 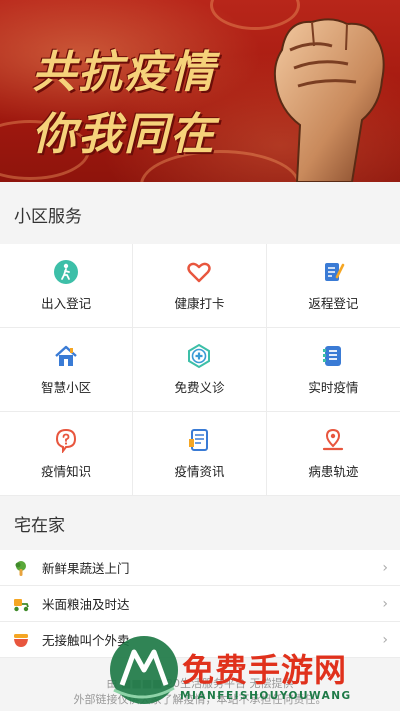 I want to click on question-icon, so click(x=66, y=440).